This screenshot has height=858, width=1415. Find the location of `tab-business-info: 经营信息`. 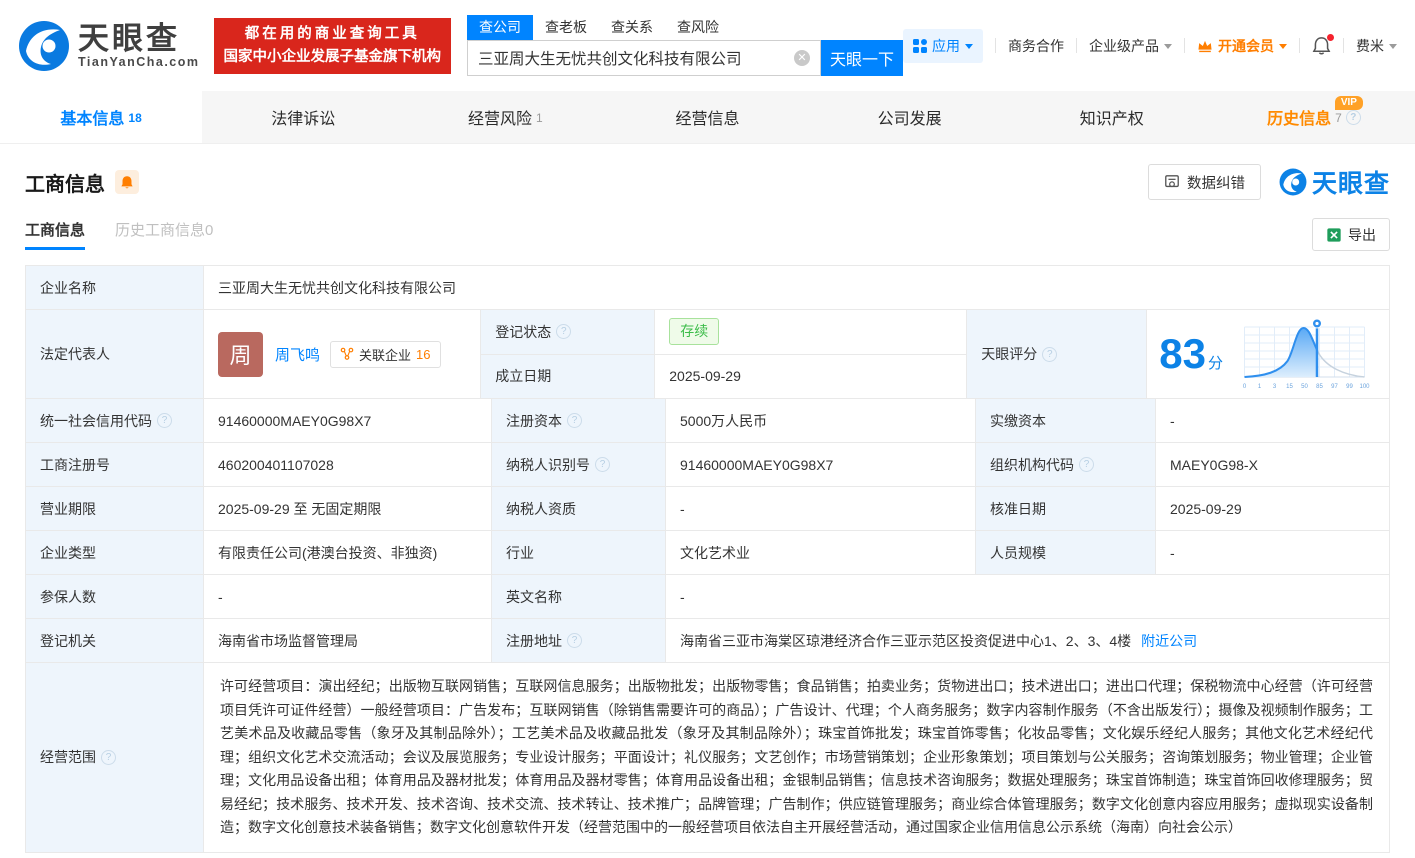

tab-business-info: 经营信息 is located at coordinates (707, 117).